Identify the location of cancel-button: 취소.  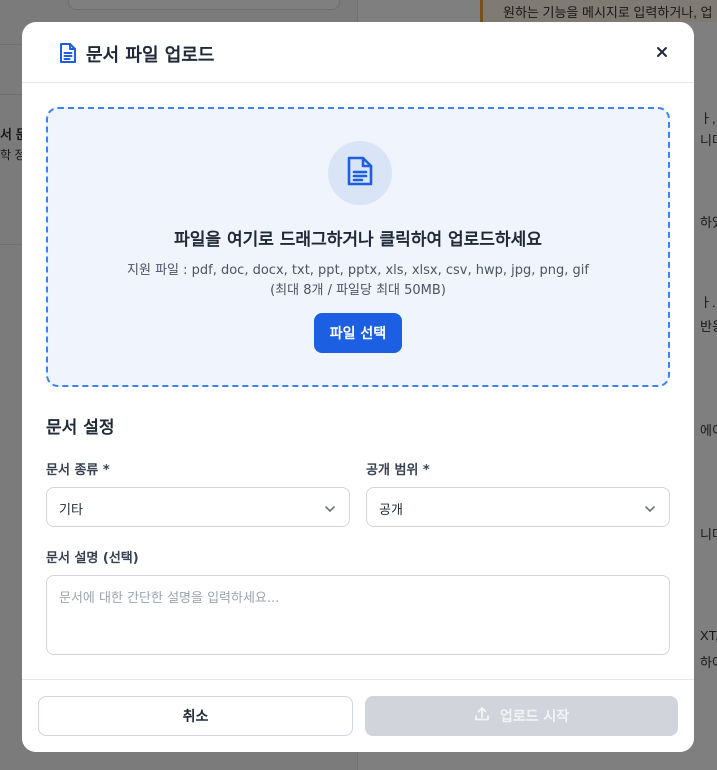
(195, 716).